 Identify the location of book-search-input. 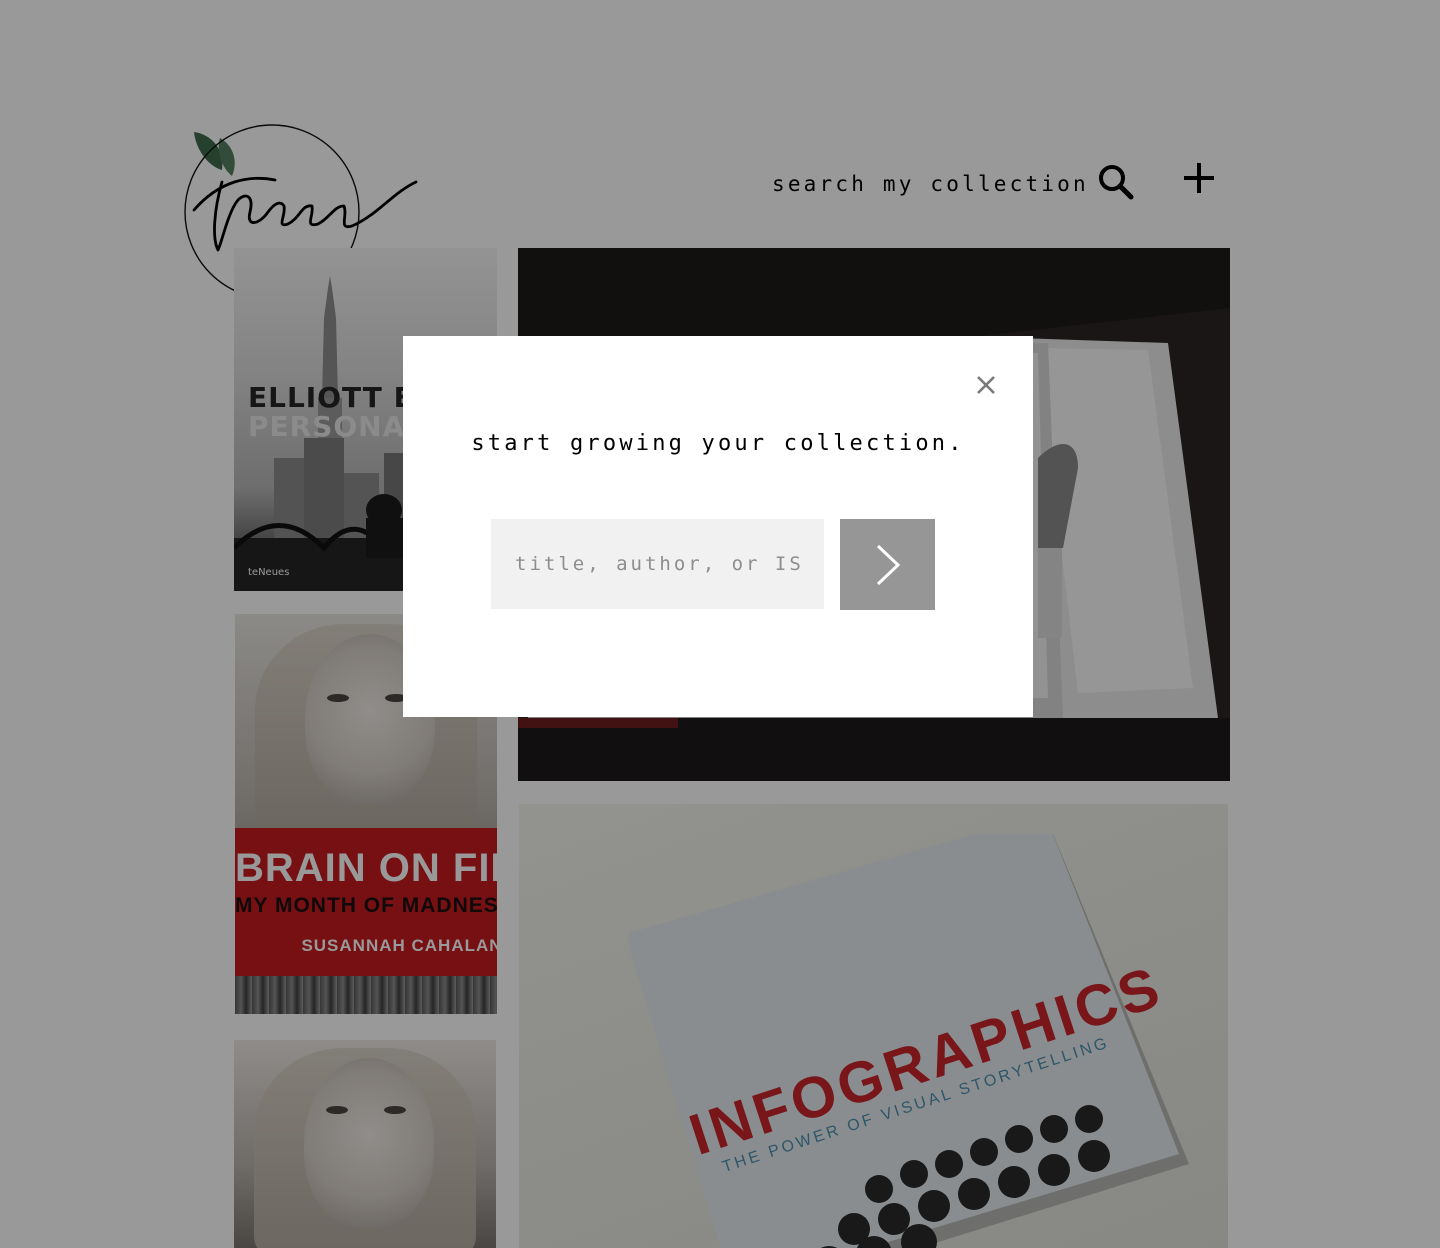
(657, 564).